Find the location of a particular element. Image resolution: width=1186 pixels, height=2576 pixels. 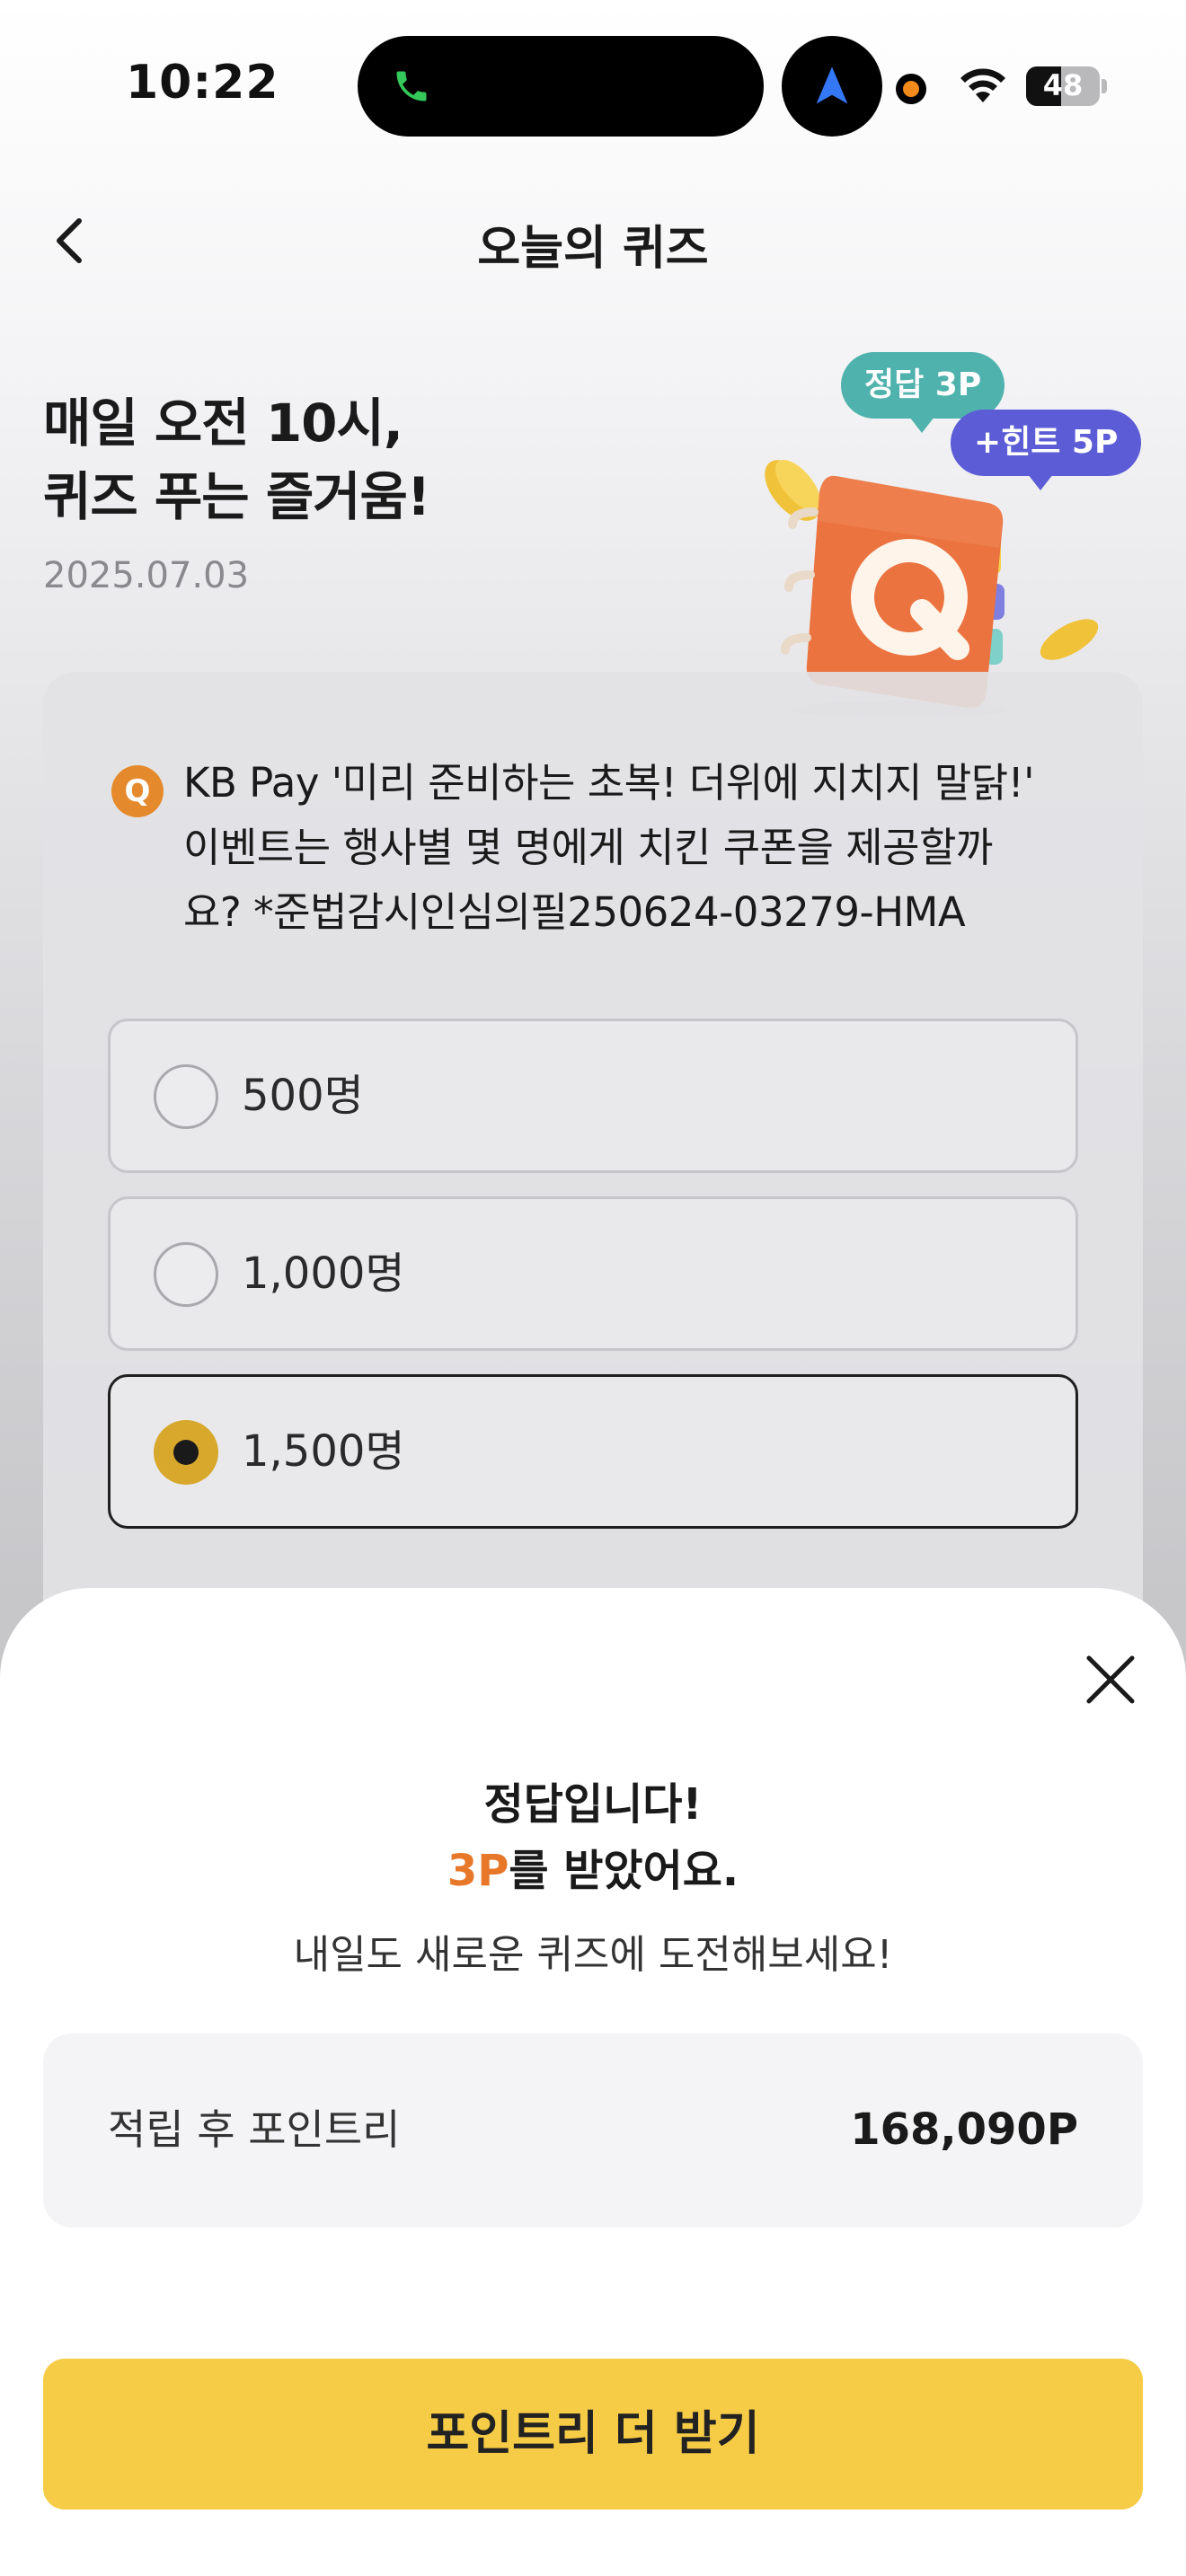

question-badge-icon: Q is located at coordinates (137, 791).